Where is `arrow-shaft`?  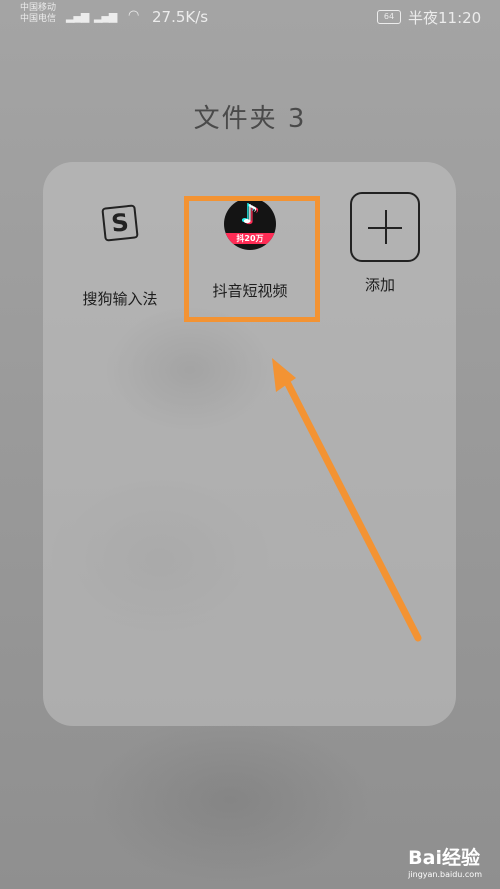
arrow-shaft is located at coordinates (351, 508).